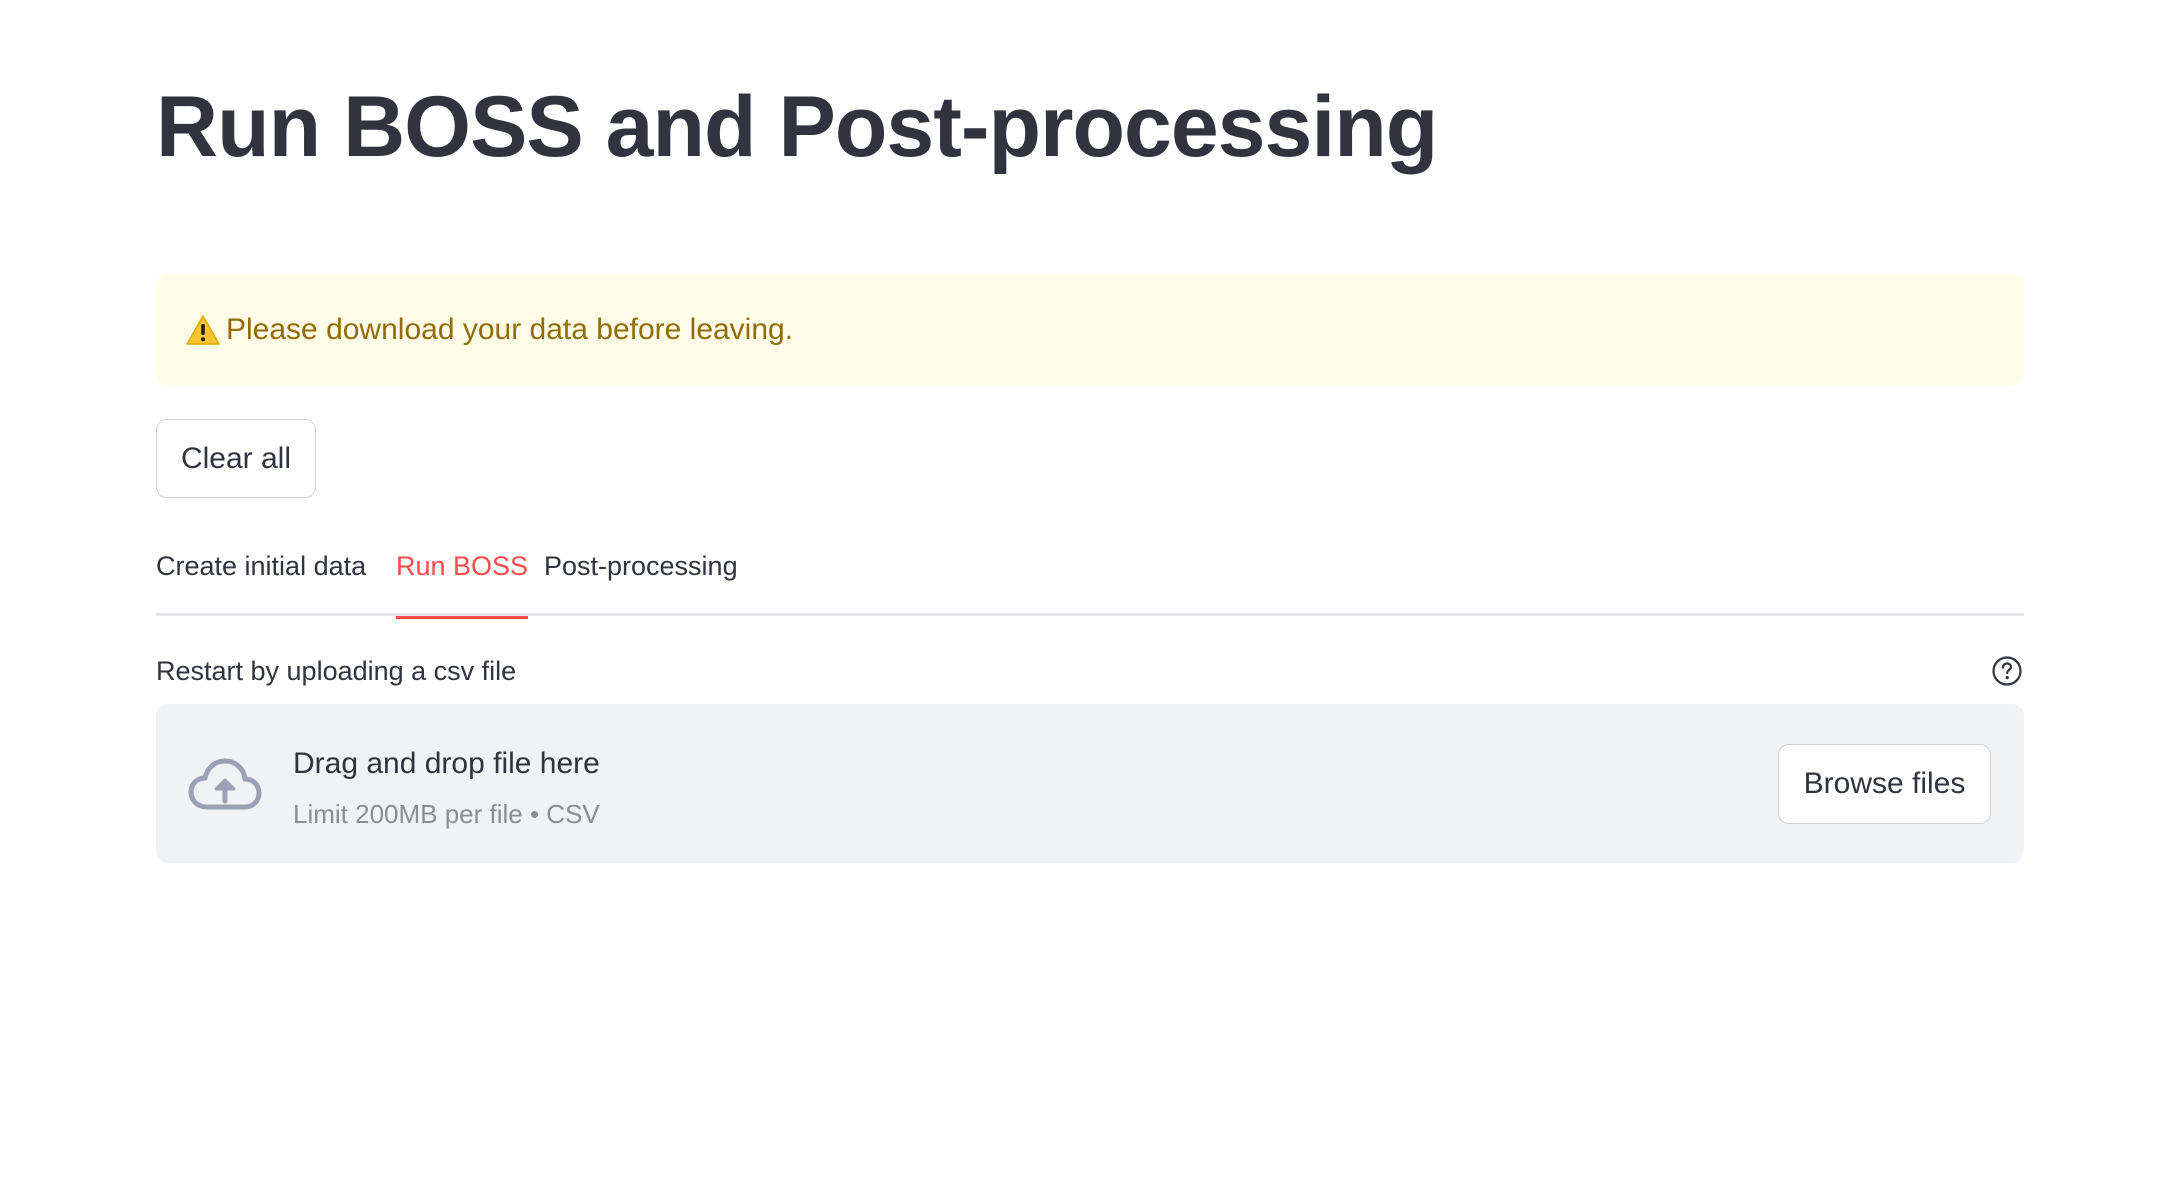 This screenshot has height=1184, width=2164. I want to click on clear-all-button: Clear all, so click(236, 458).